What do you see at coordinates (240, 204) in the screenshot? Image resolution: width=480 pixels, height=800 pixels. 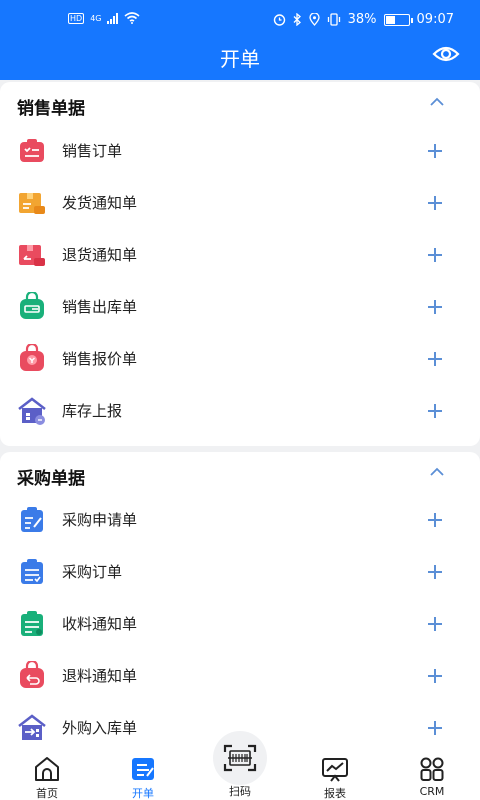 I see `list-item-delivery-notice: 发货通知单` at bounding box center [240, 204].